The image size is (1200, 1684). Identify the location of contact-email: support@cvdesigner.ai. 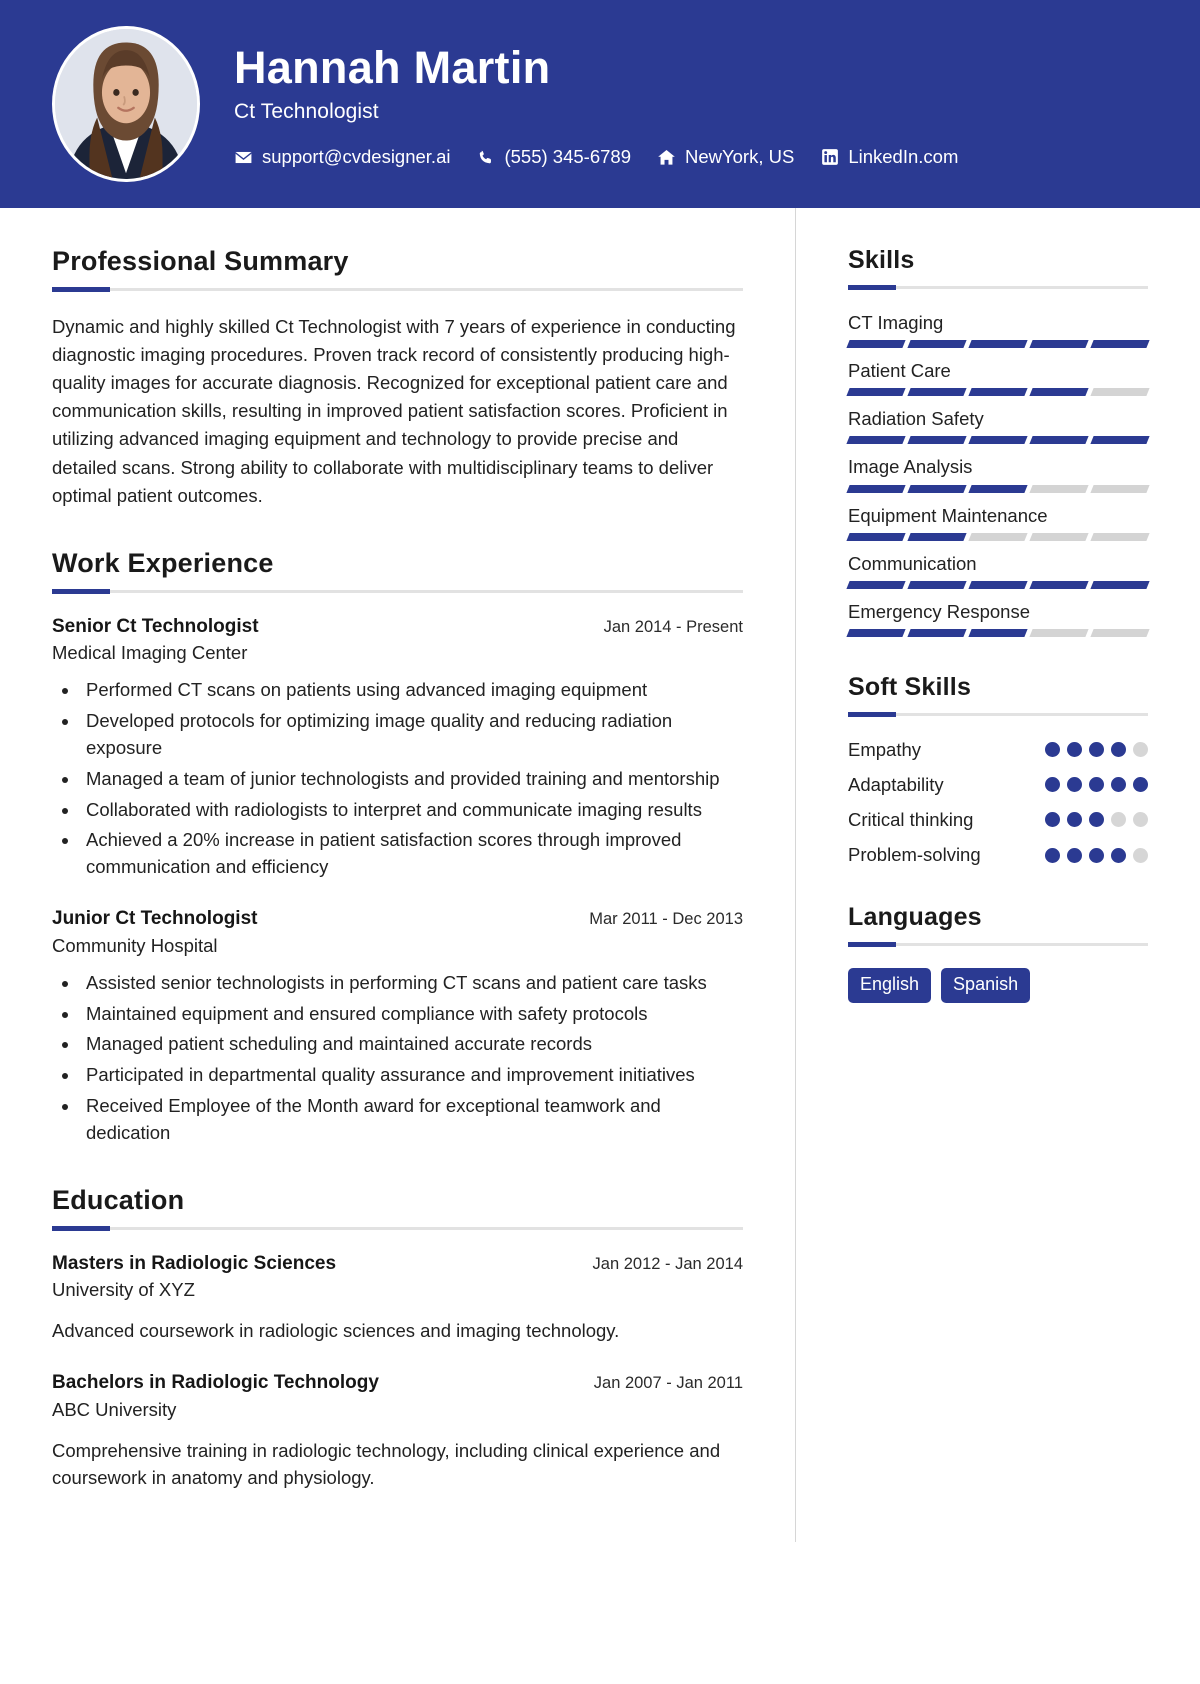
(342, 157).